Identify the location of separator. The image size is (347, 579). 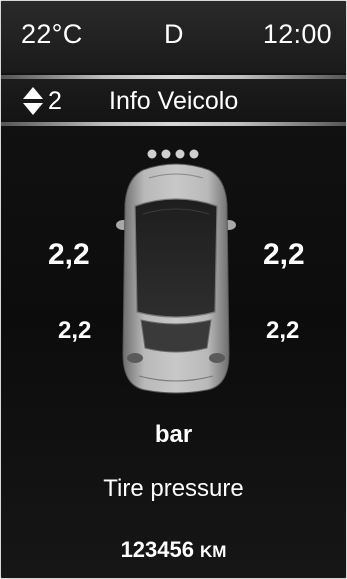
(173, 124).